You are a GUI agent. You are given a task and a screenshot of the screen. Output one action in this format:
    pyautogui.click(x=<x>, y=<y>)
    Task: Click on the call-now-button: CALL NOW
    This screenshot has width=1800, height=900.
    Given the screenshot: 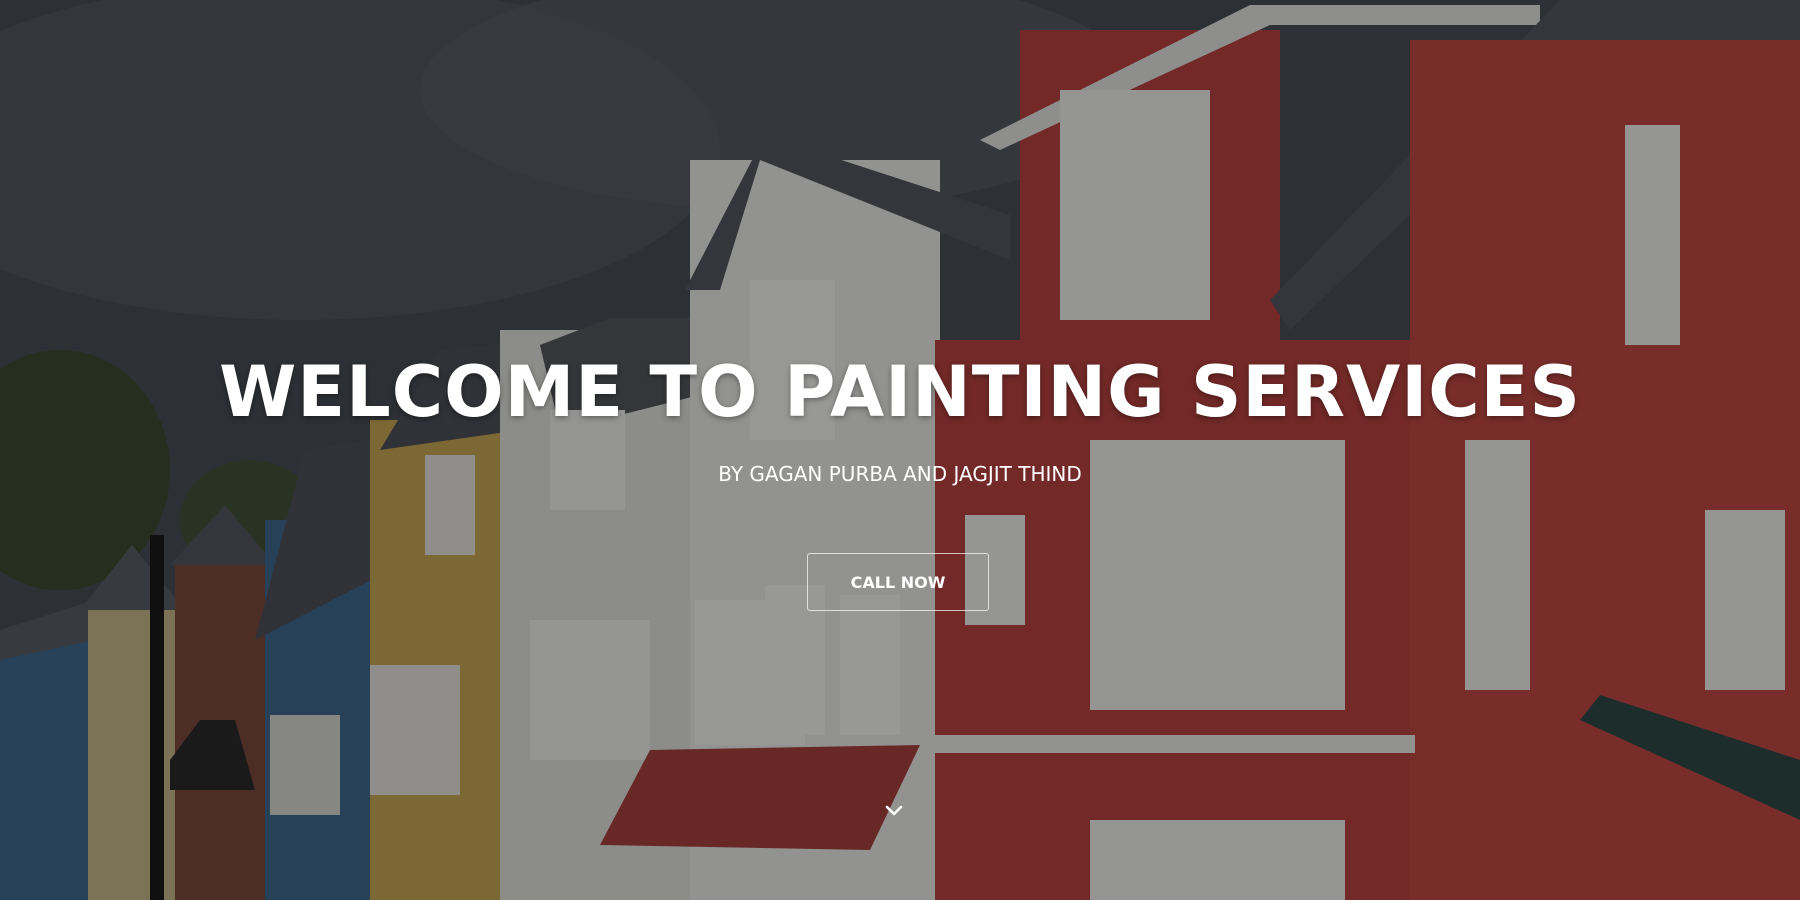 What is the action you would take?
    pyautogui.click(x=898, y=582)
    